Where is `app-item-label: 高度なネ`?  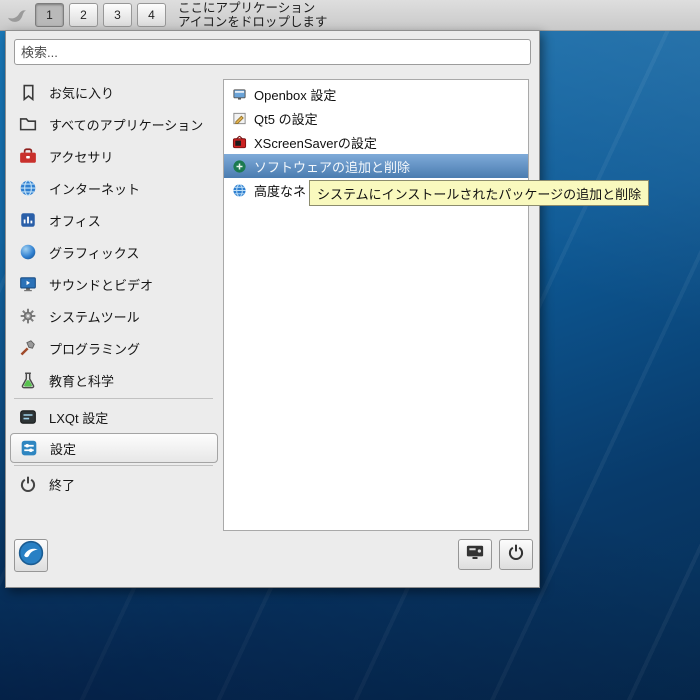 app-item-label: 高度なネ is located at coordinates (280, 191).